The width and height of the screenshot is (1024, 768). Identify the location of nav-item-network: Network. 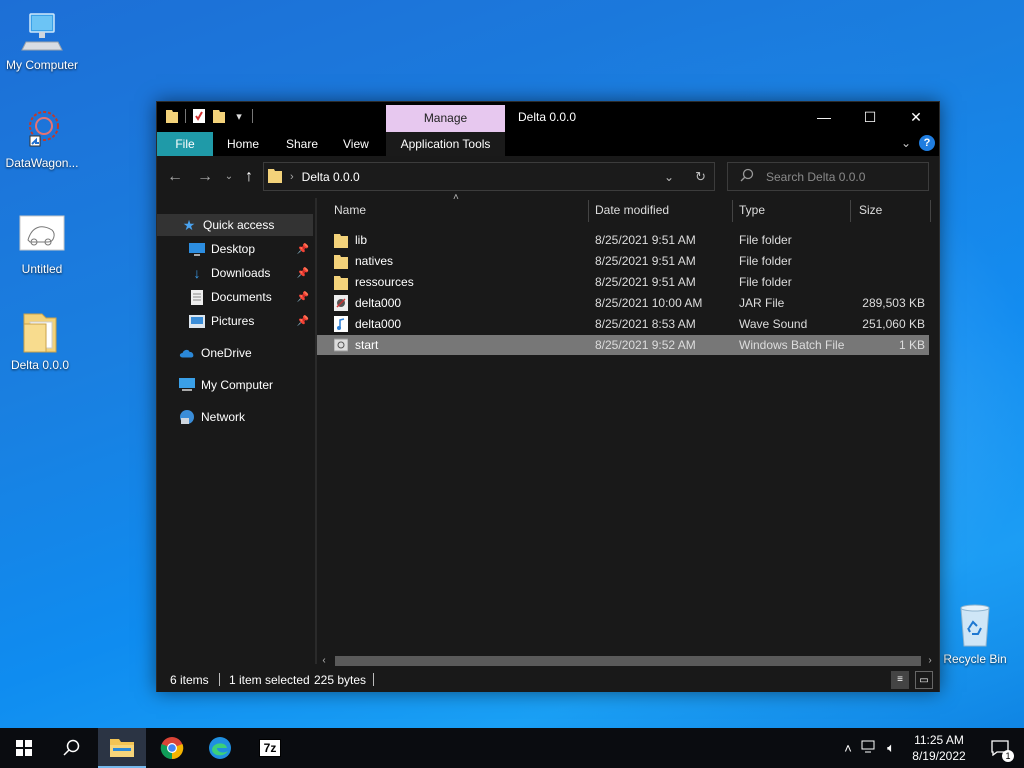
(235, 417).